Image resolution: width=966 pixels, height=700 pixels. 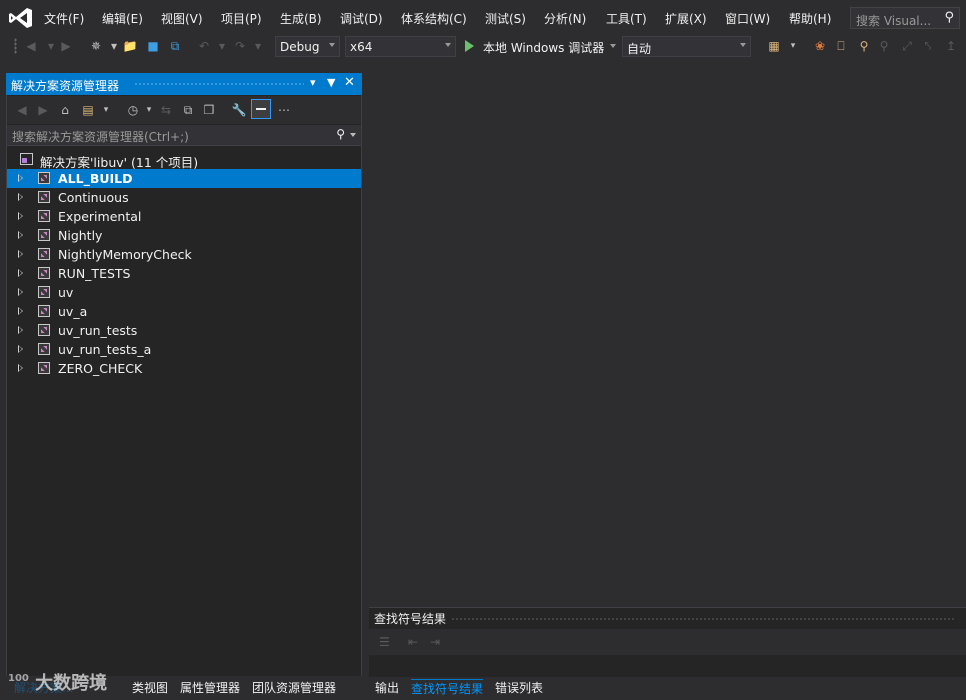 I want to click on start-debugging-icon, so click(x=469, y=46).